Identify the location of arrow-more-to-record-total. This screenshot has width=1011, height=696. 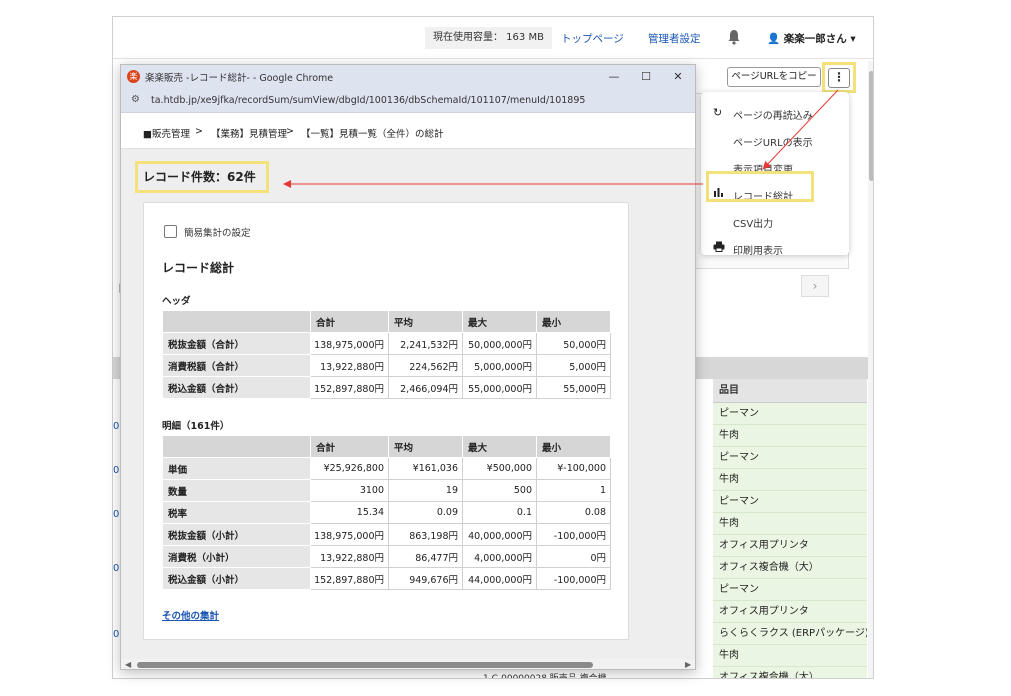
(800, 129).